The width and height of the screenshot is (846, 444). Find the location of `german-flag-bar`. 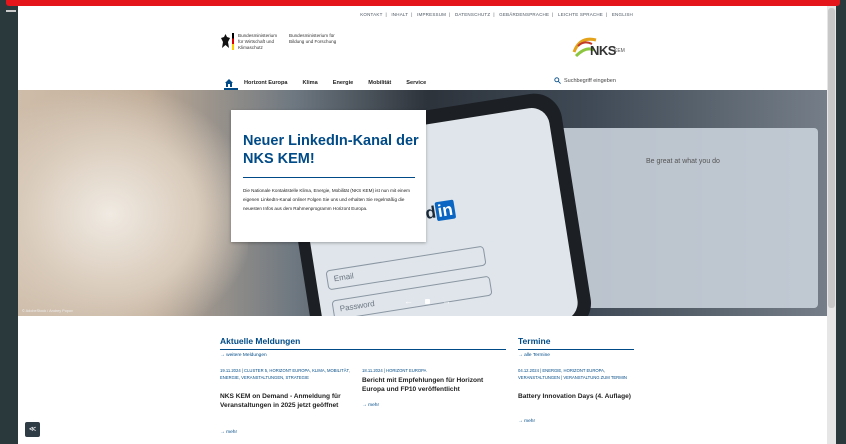

german-flag-bar is located at coordinates (233, 41).